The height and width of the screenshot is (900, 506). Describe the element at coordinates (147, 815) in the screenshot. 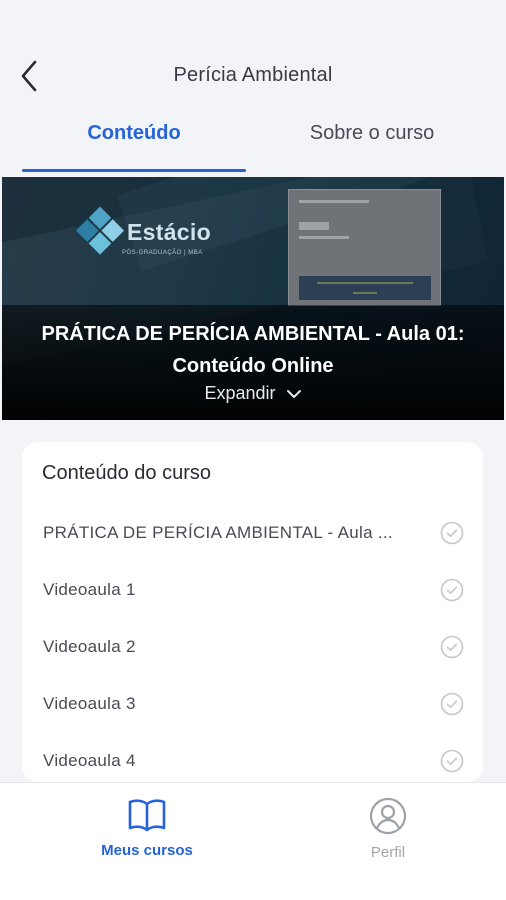

I see `book-icon` at that location.